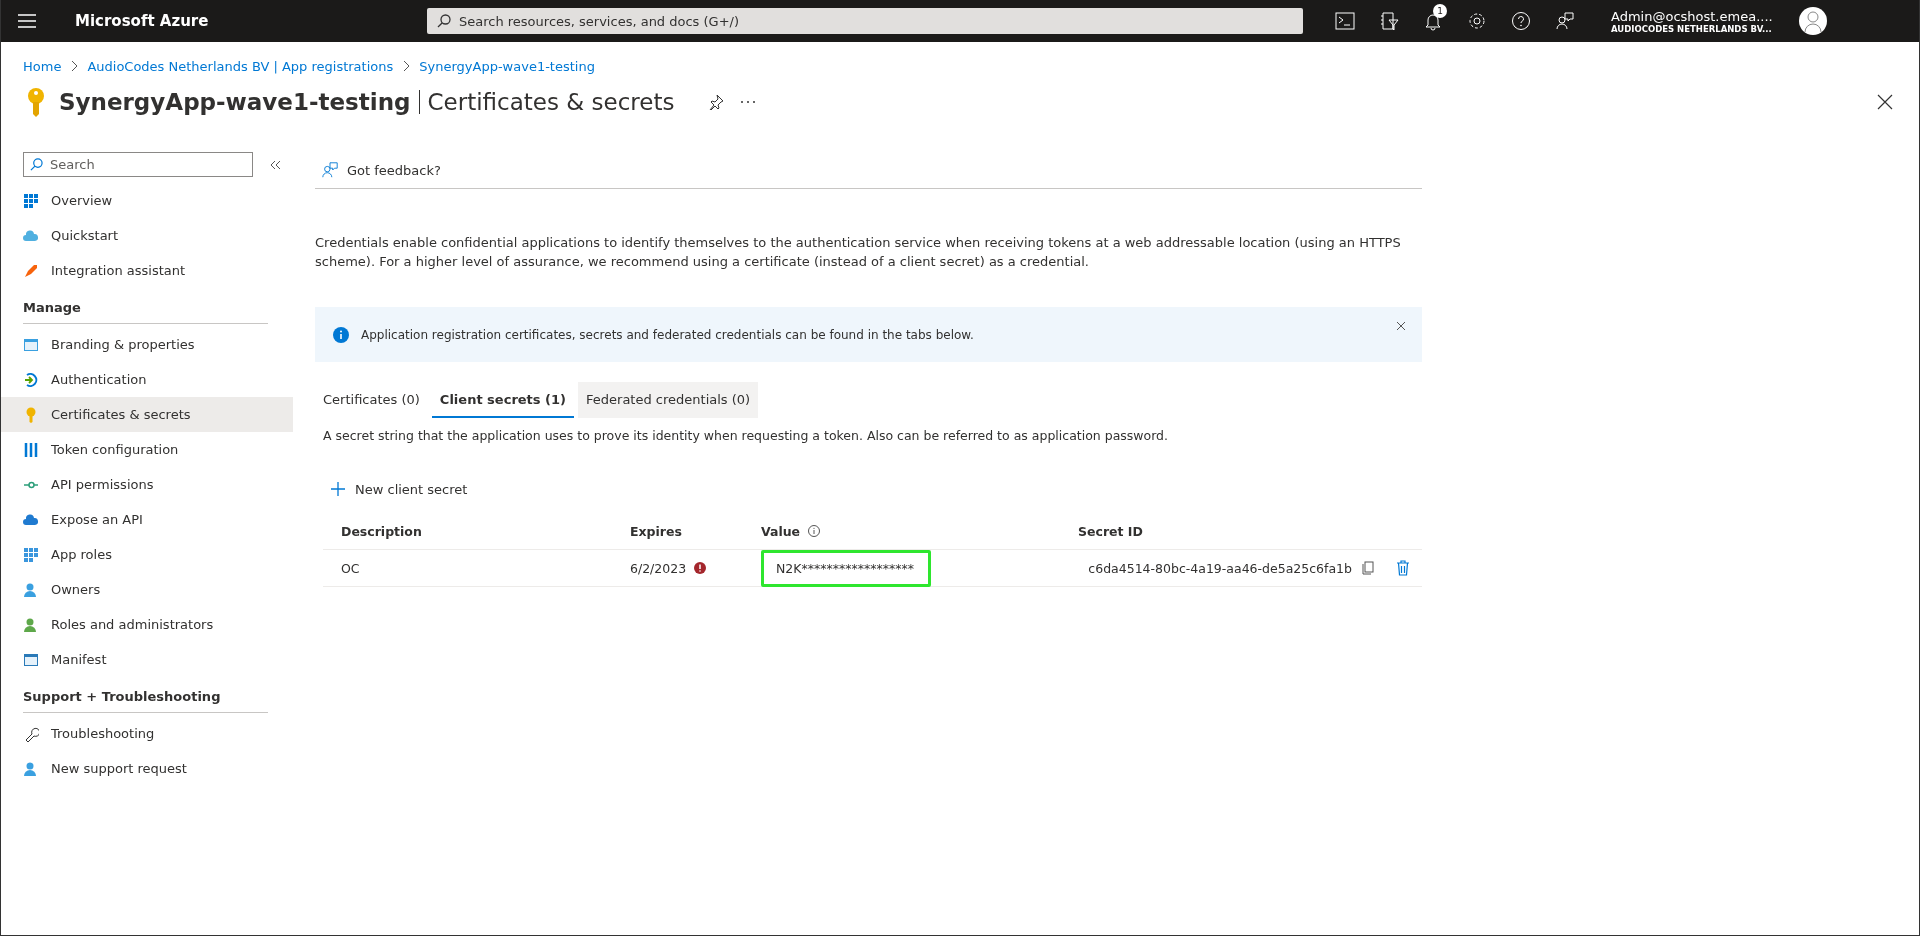 The height and width of the screenshot is (936, 1920). I want to click on menu-item: Manifest, so click(147, 659).